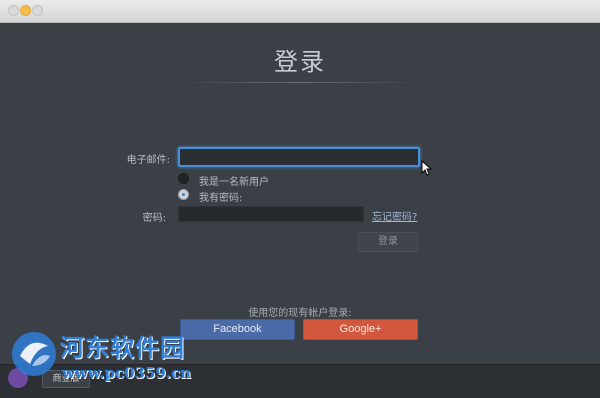 The width and height of the screenshot is (600, 398). I want to click on password-field, so click(271, 214).